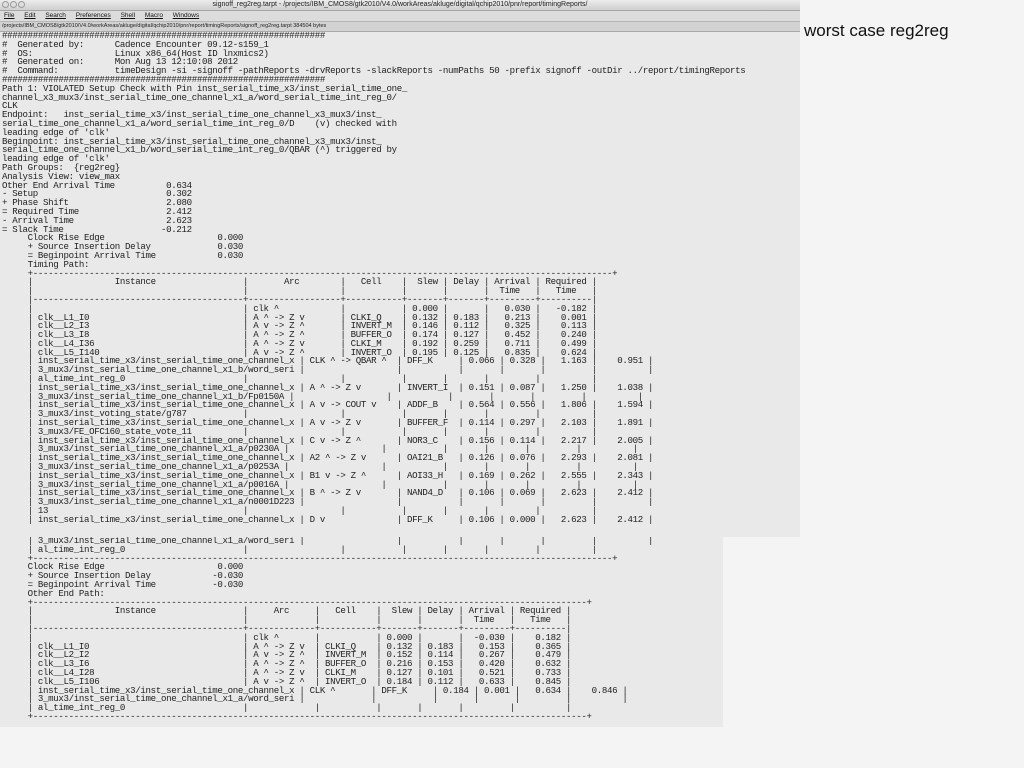 This screenshot has width=1024, height=768. I want to click on menu-preferences: Preferences, so click(93, 15).